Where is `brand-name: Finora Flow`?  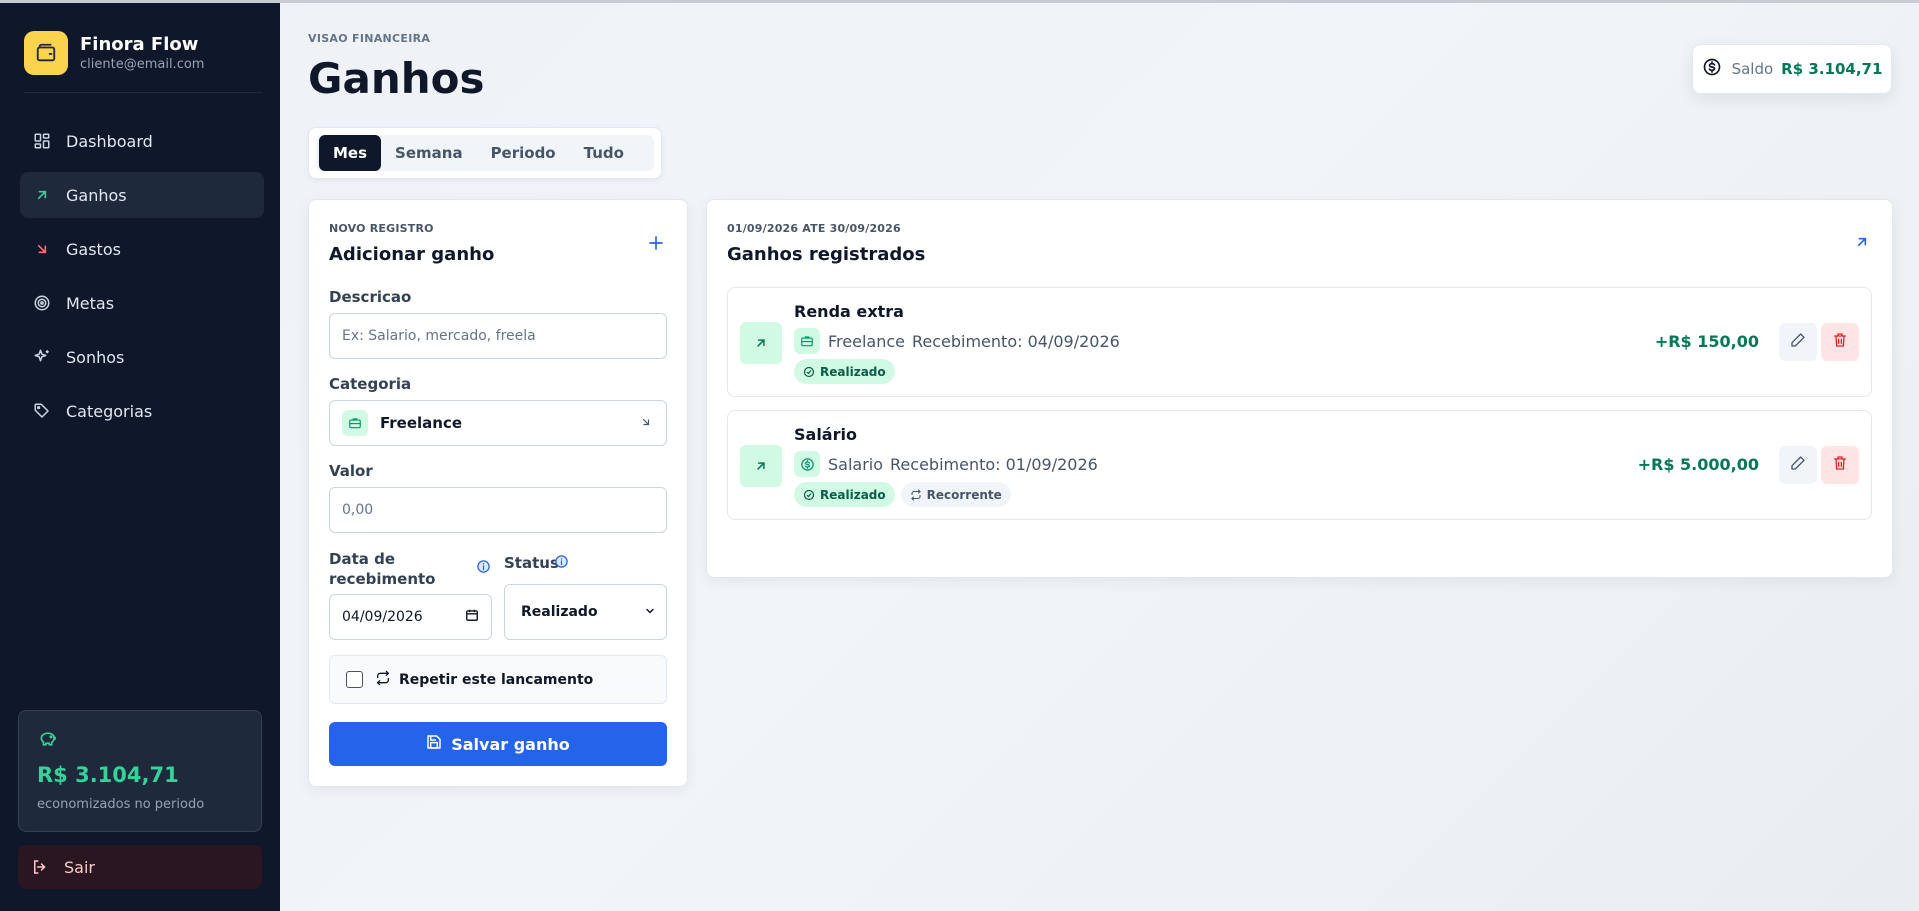
brand-name: Finora Flow is located at coordinates (139, 44).